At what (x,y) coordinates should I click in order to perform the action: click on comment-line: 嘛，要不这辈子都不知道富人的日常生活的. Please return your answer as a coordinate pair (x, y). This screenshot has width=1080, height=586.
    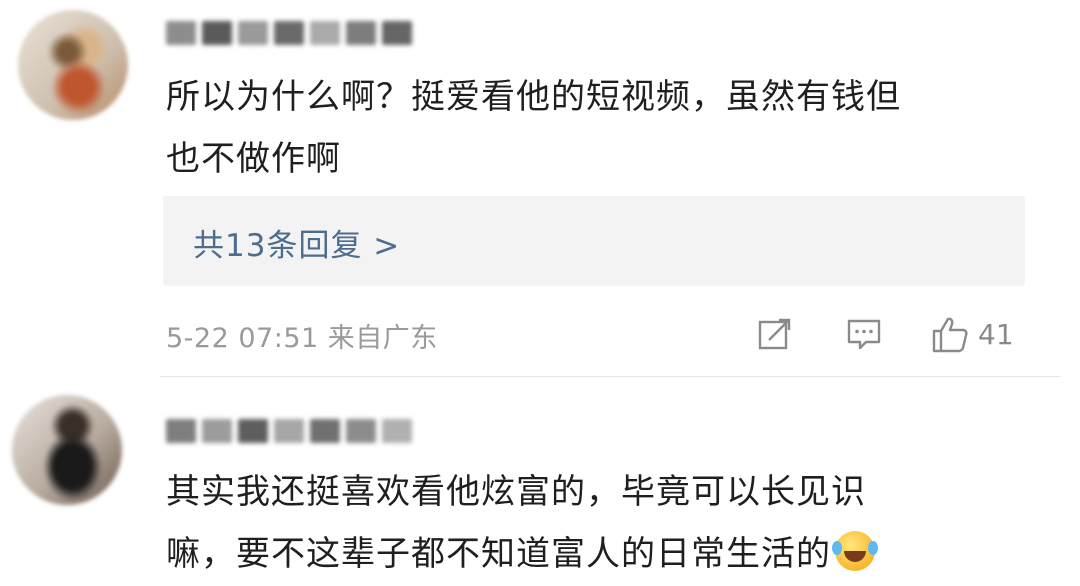
    Looking at the image, I should click on (596, 554).